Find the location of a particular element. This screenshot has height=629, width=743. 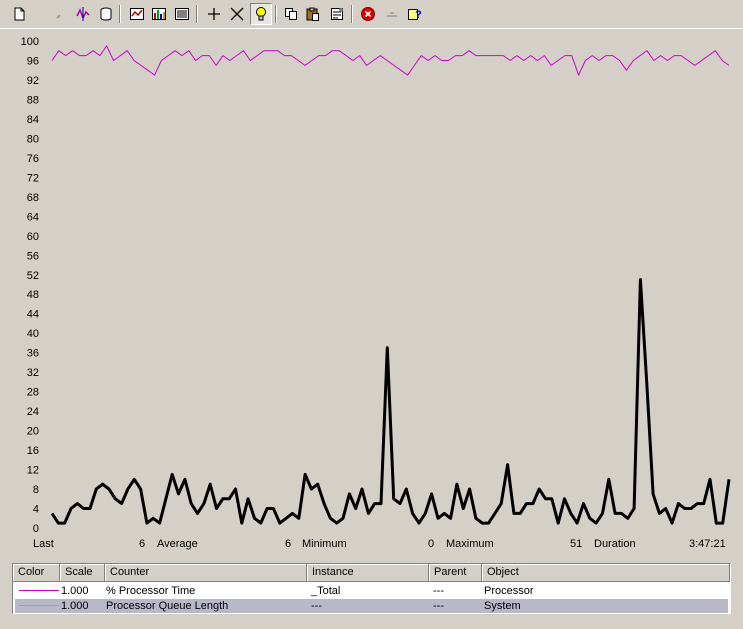

column-header-parent: Parent is located at coordinates (455, 573).